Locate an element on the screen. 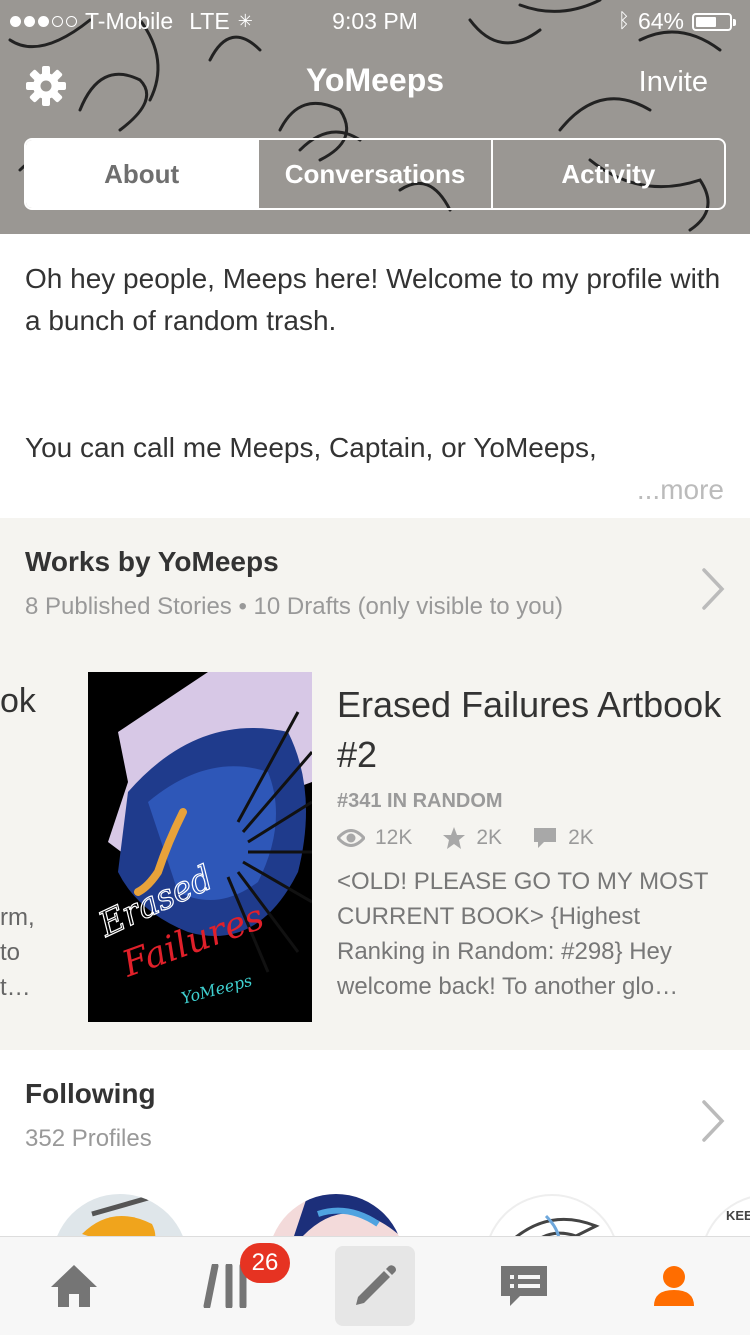  comments-count: 2K is located at coordinates (581, 837).